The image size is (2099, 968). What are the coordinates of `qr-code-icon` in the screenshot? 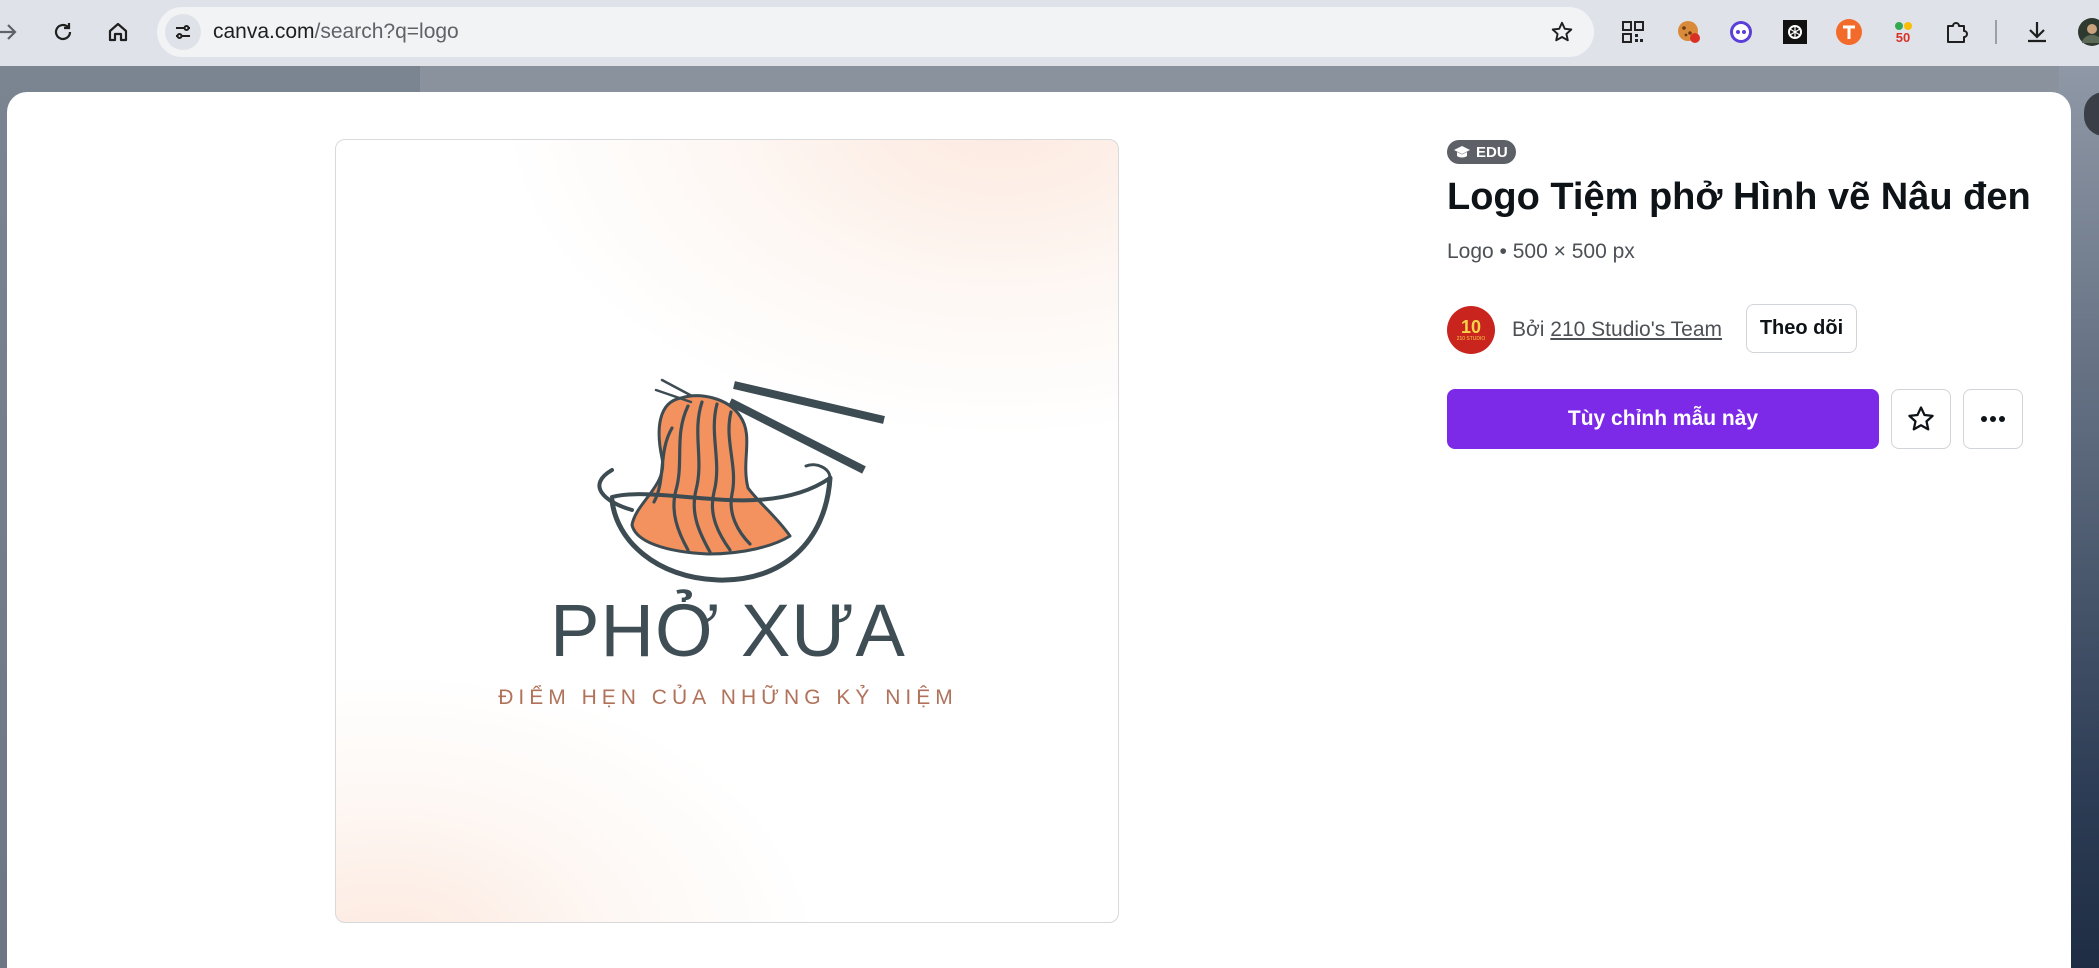 It's located at (1633, 32).